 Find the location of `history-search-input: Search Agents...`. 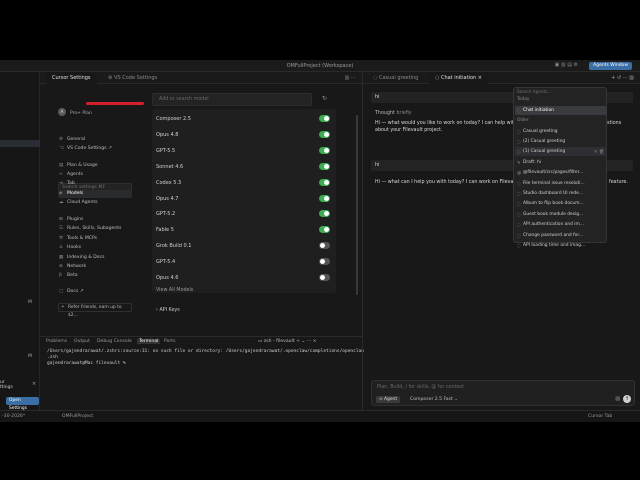

history-search-input: Search Agents... is located at coordinates (534, 91).